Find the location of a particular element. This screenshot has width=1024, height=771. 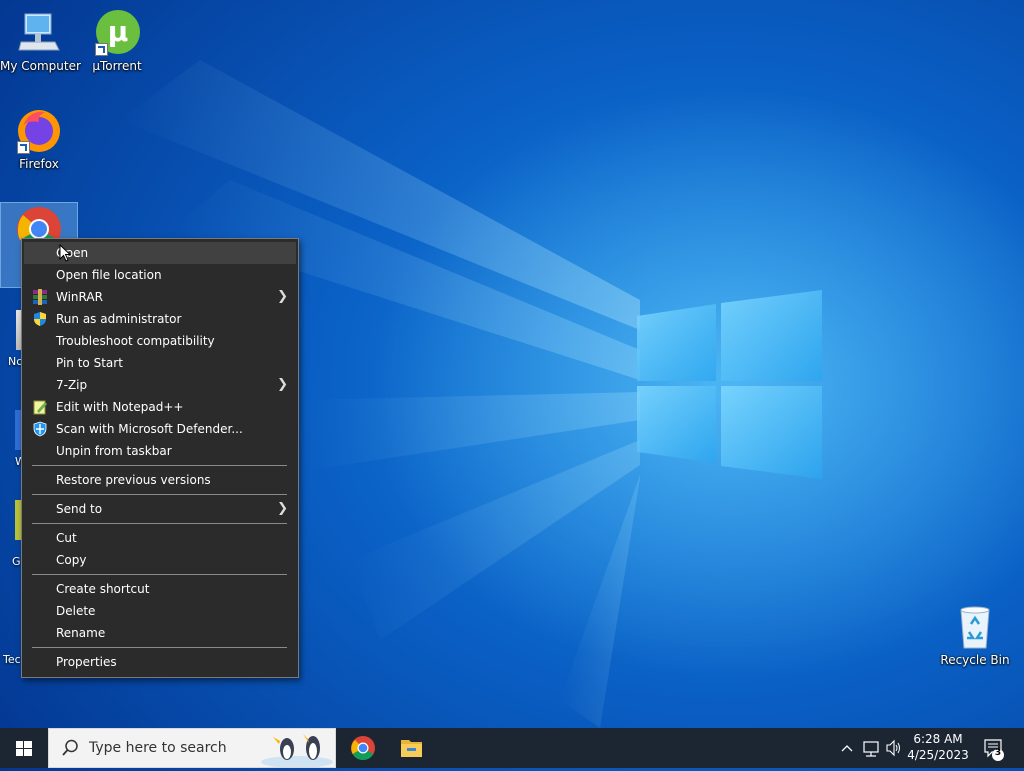

taskbar-file-explorer-button is located at coordinates (411, 748).